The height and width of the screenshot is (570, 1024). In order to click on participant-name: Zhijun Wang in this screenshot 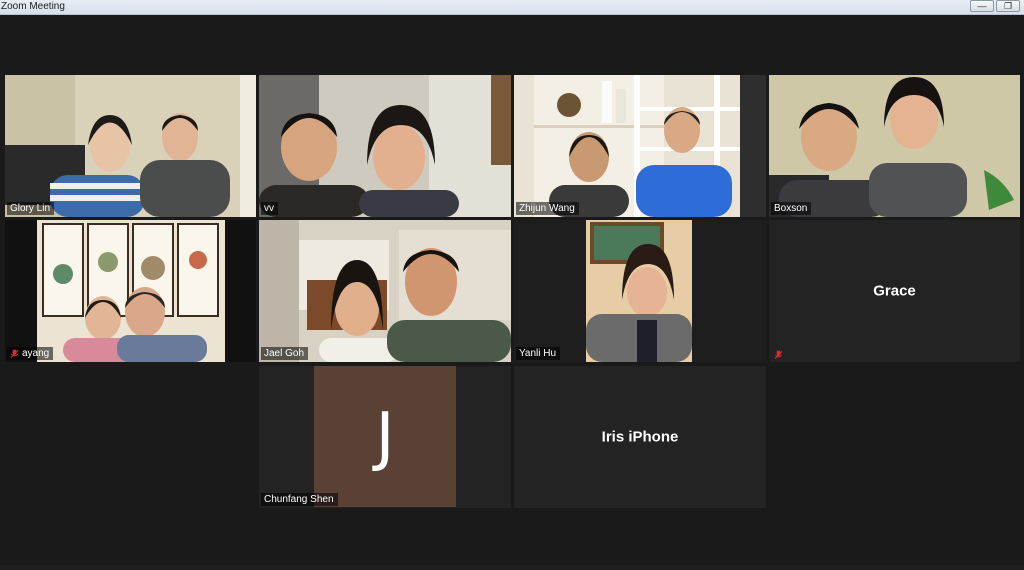, I will do `click(547, 208)`.